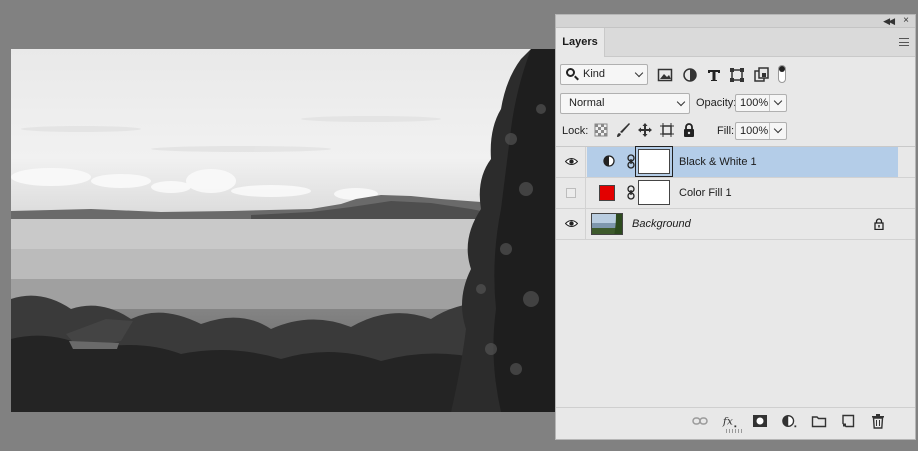 This screenshot has width=918, height=451. What do you see at coordinates (609, 161) in the screenshot?
I see `black-white-adjustment-icon` at bounding box center [609, 161].